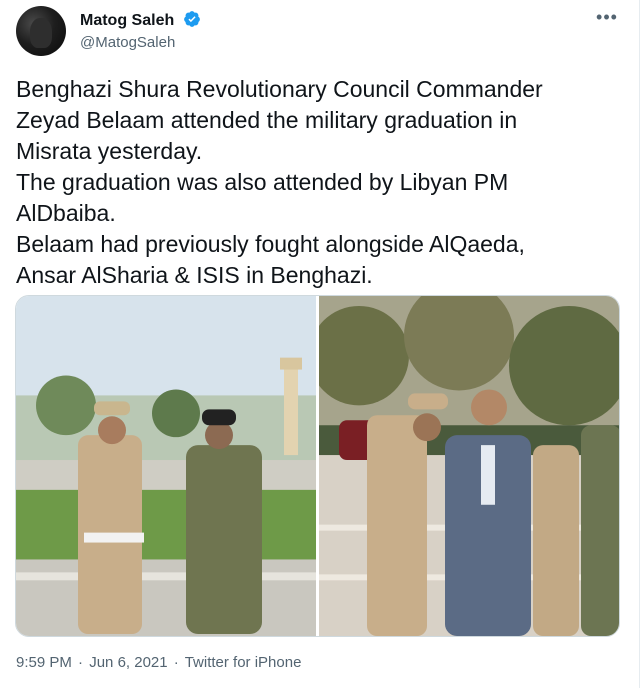 The width and height of the screenshot is (640, 688). What do you see at coordinates (140, 43) in the screenshot?
I see `handle: @MatogSaleh` at bounding box center [140, 43].